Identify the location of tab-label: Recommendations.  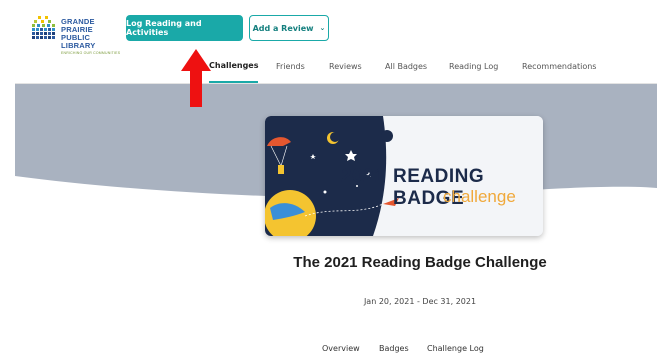
(559, 66).